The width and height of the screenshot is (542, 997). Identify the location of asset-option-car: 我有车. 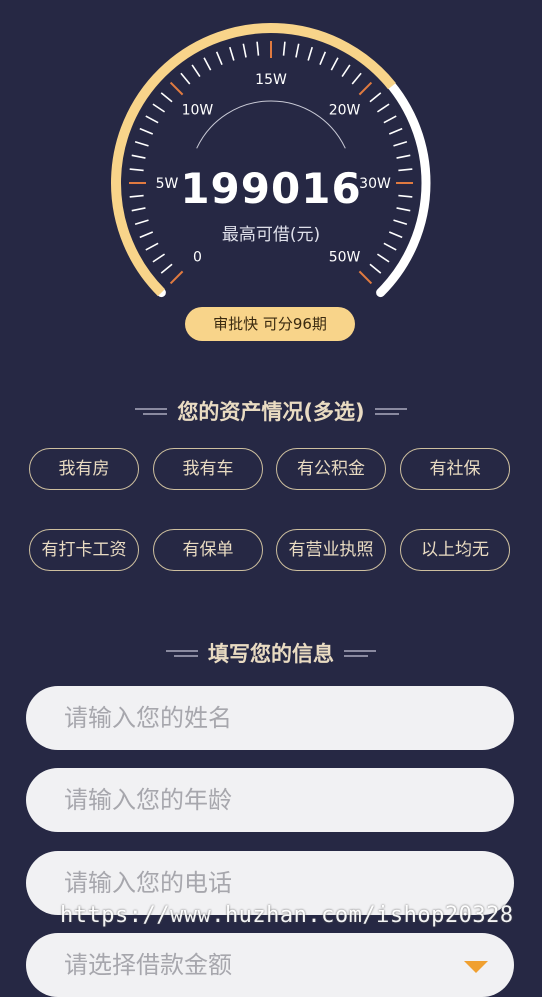
(208, 469).